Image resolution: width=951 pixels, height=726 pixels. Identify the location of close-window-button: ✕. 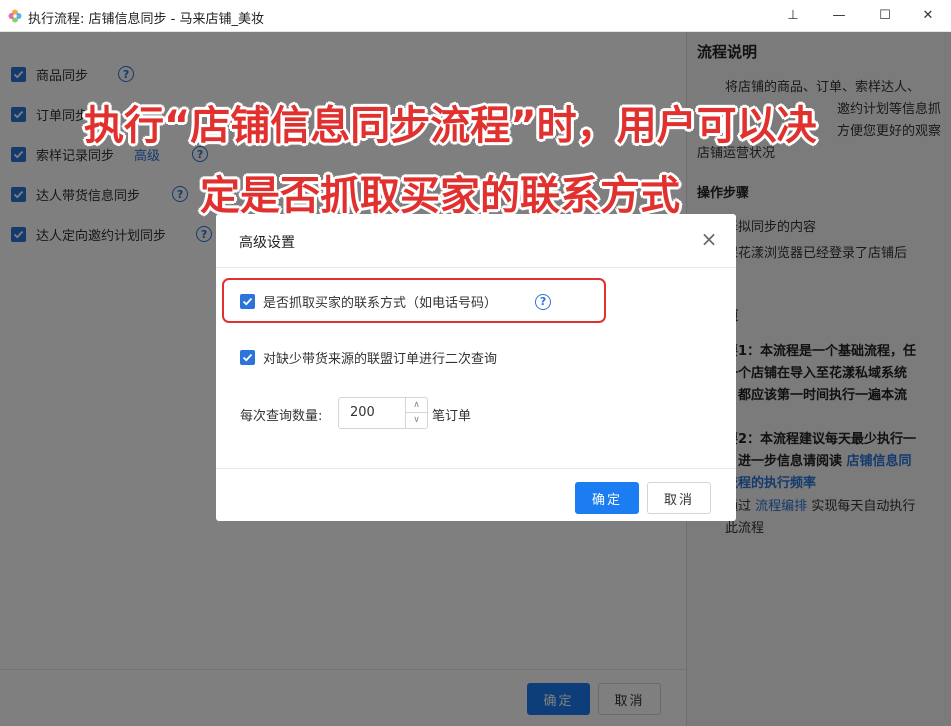
(928, 16).